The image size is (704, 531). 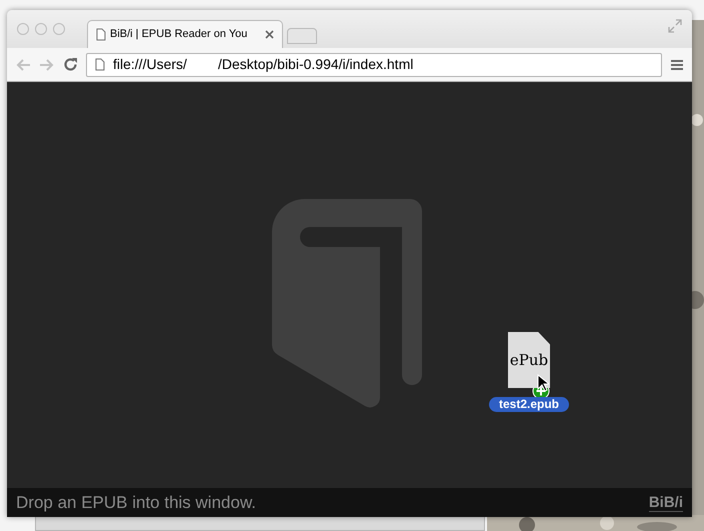 What do you see at coordinates (179, 34) in the screenshot?
I see `tab-title: BiB/i | EPUB Reader on You` at bounding box center [179, 34].